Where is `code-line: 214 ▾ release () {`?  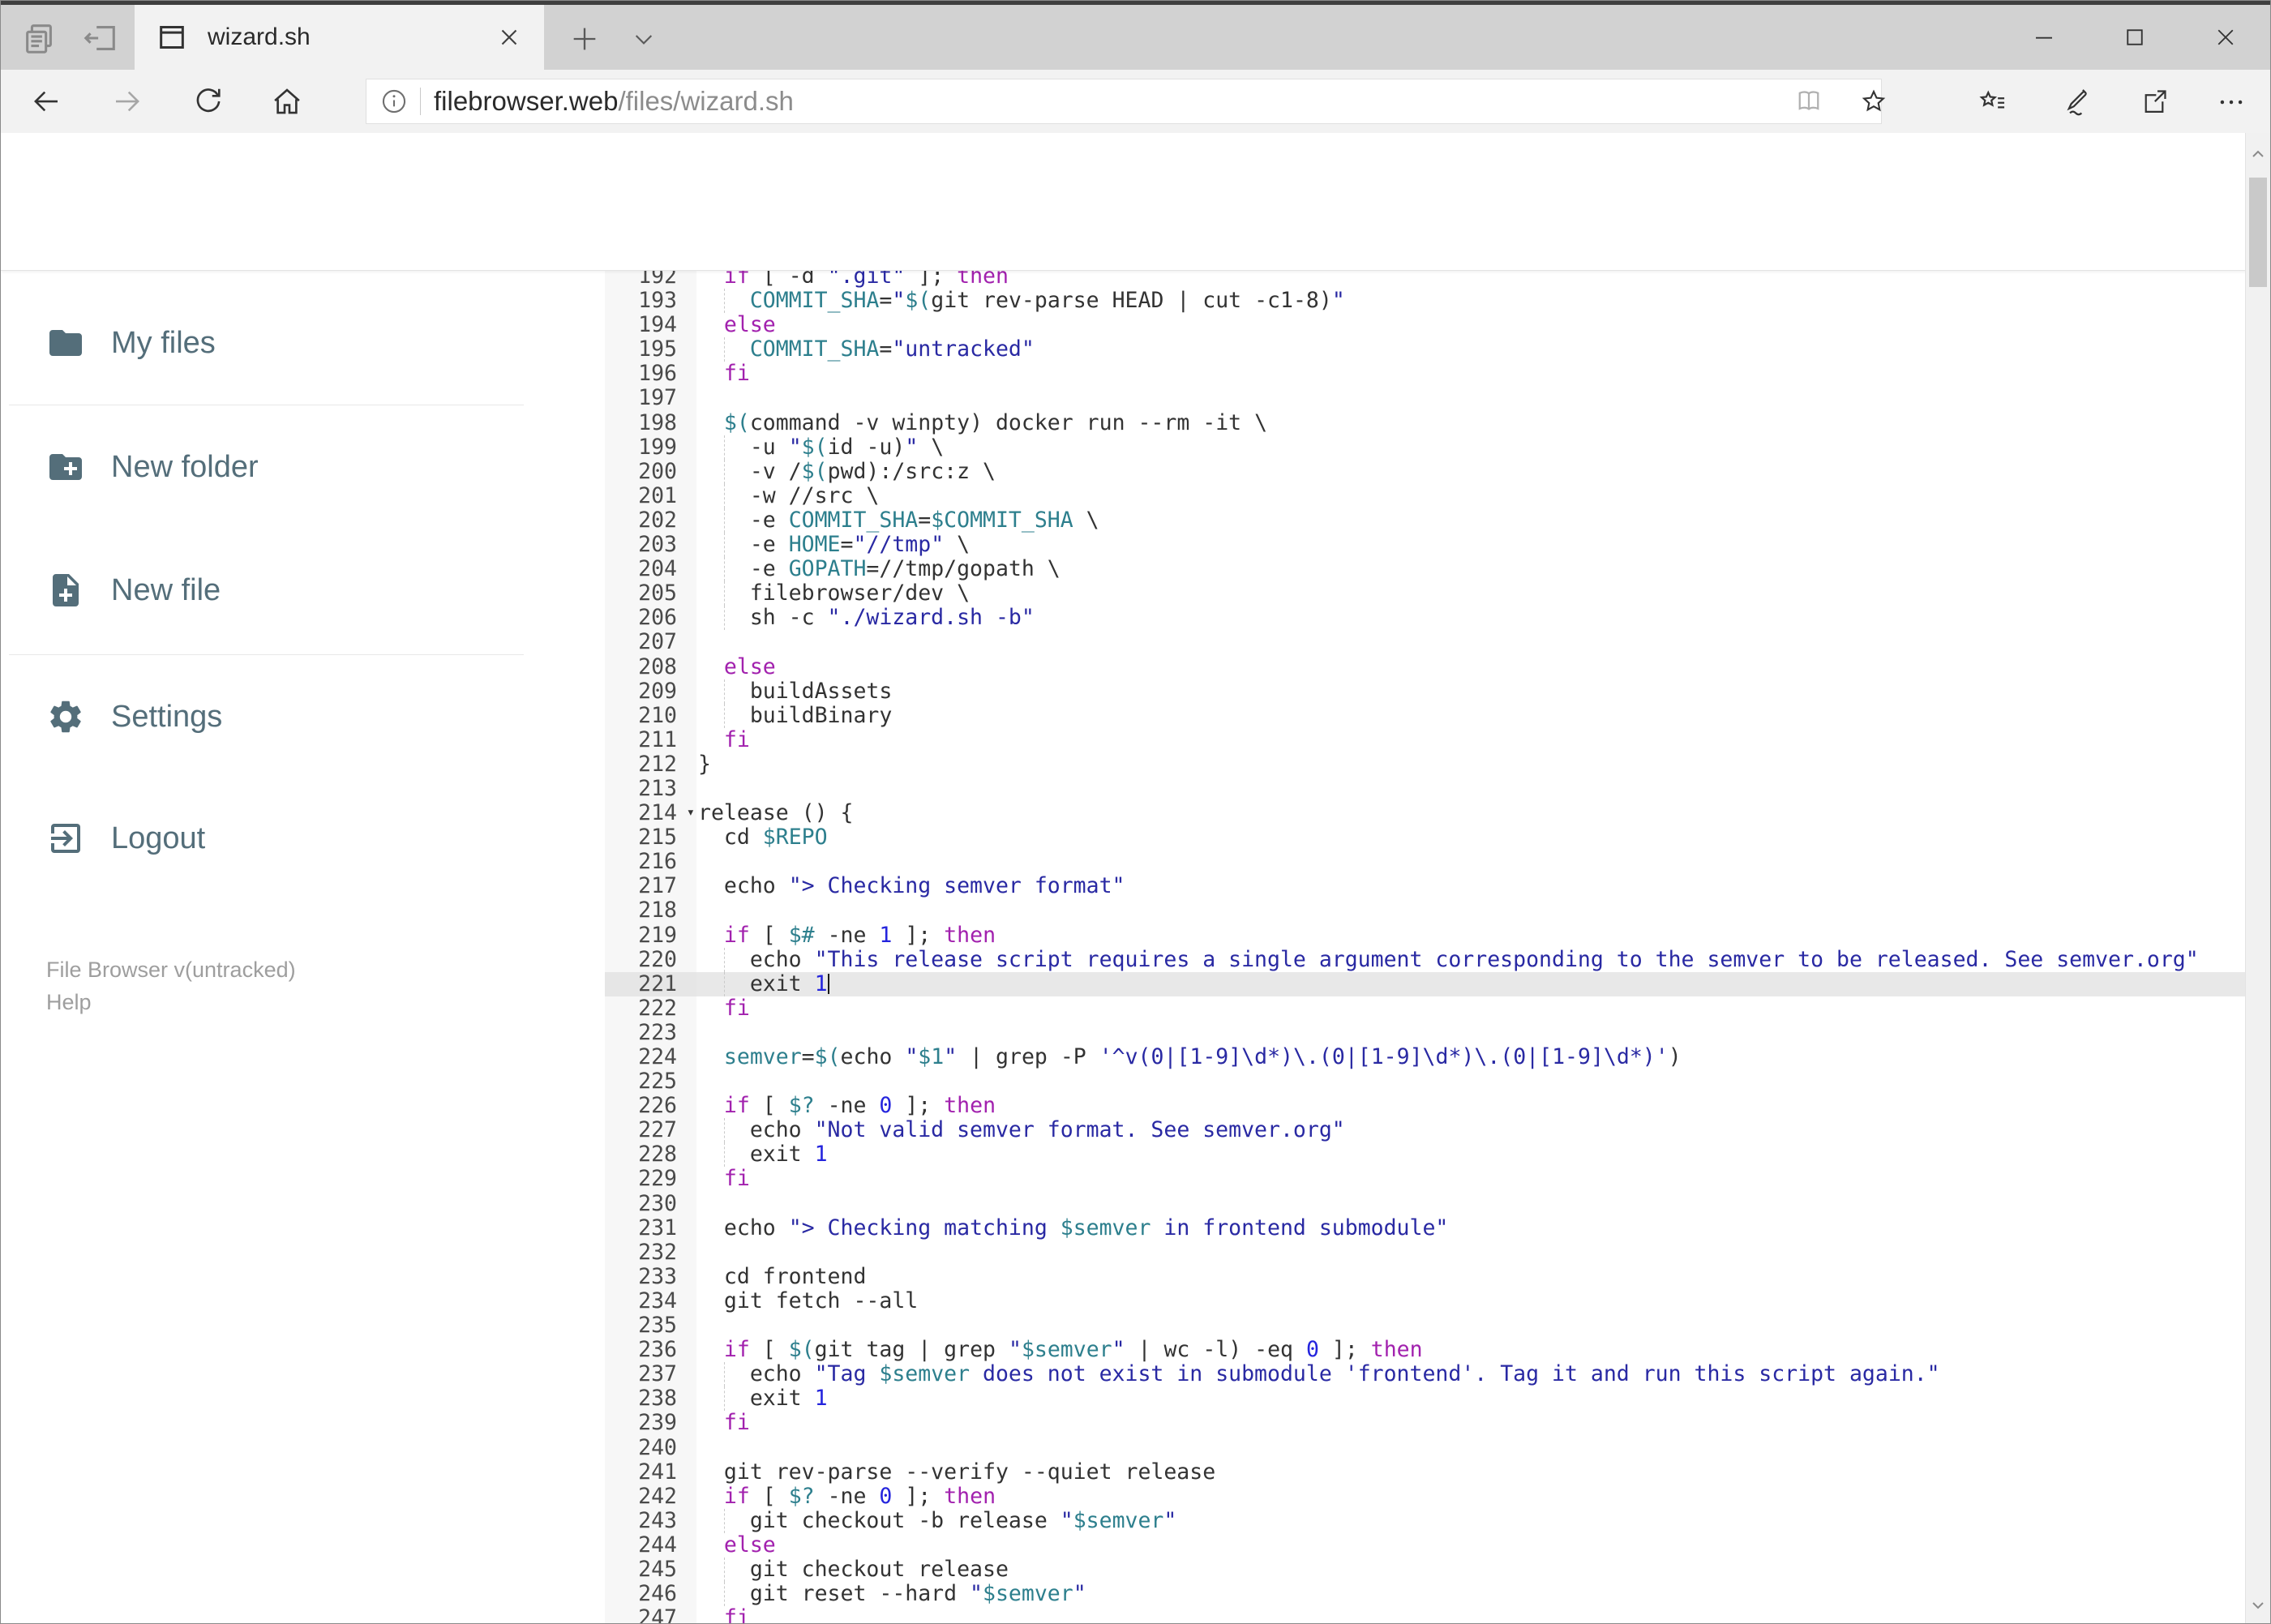 code-line: 214 ▾ release () { is located at coordinates (1425, 813).